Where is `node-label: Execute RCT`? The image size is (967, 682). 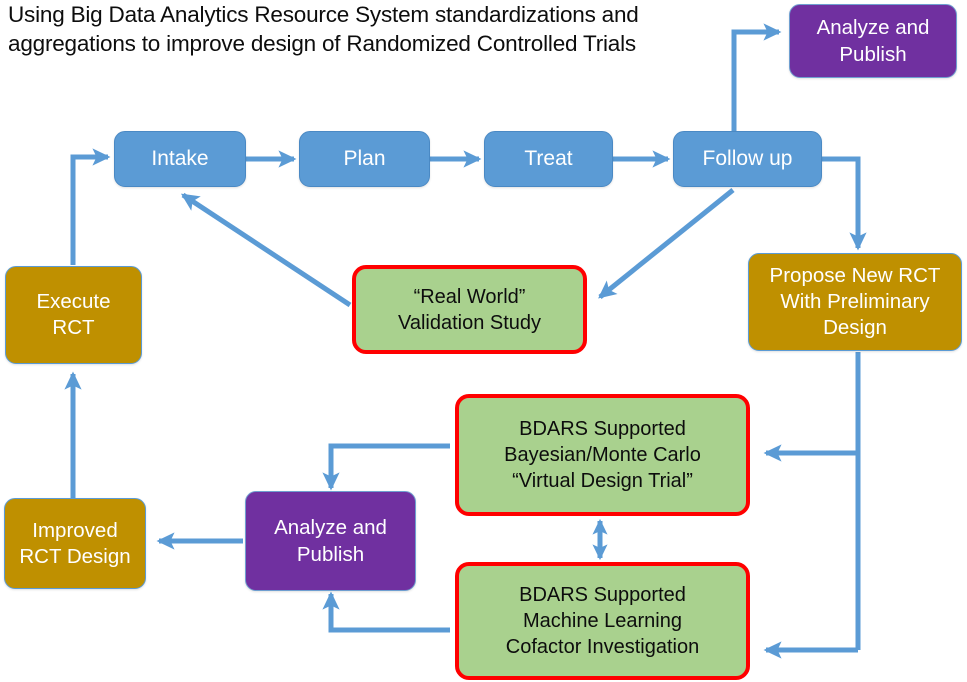 node-label: Execute RCT is located at coordinates (73, 314).